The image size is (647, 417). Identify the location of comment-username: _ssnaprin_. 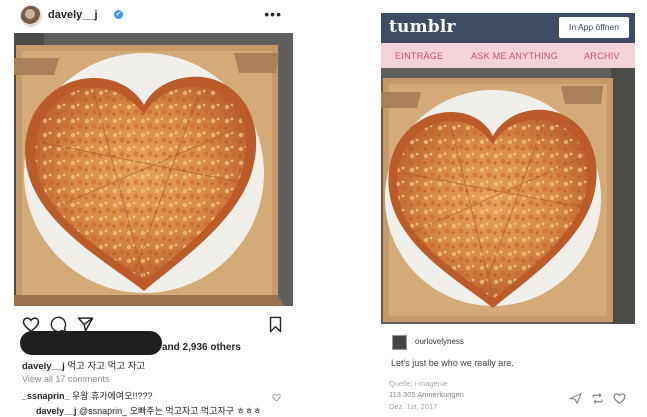
(46, 396).